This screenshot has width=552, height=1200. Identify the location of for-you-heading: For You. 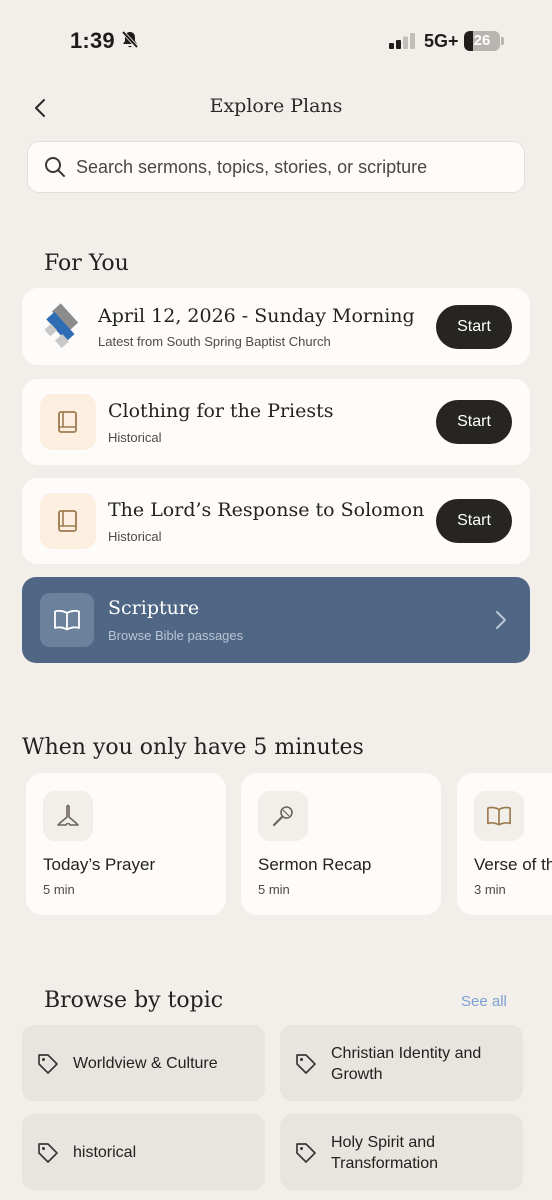
(86, 263).